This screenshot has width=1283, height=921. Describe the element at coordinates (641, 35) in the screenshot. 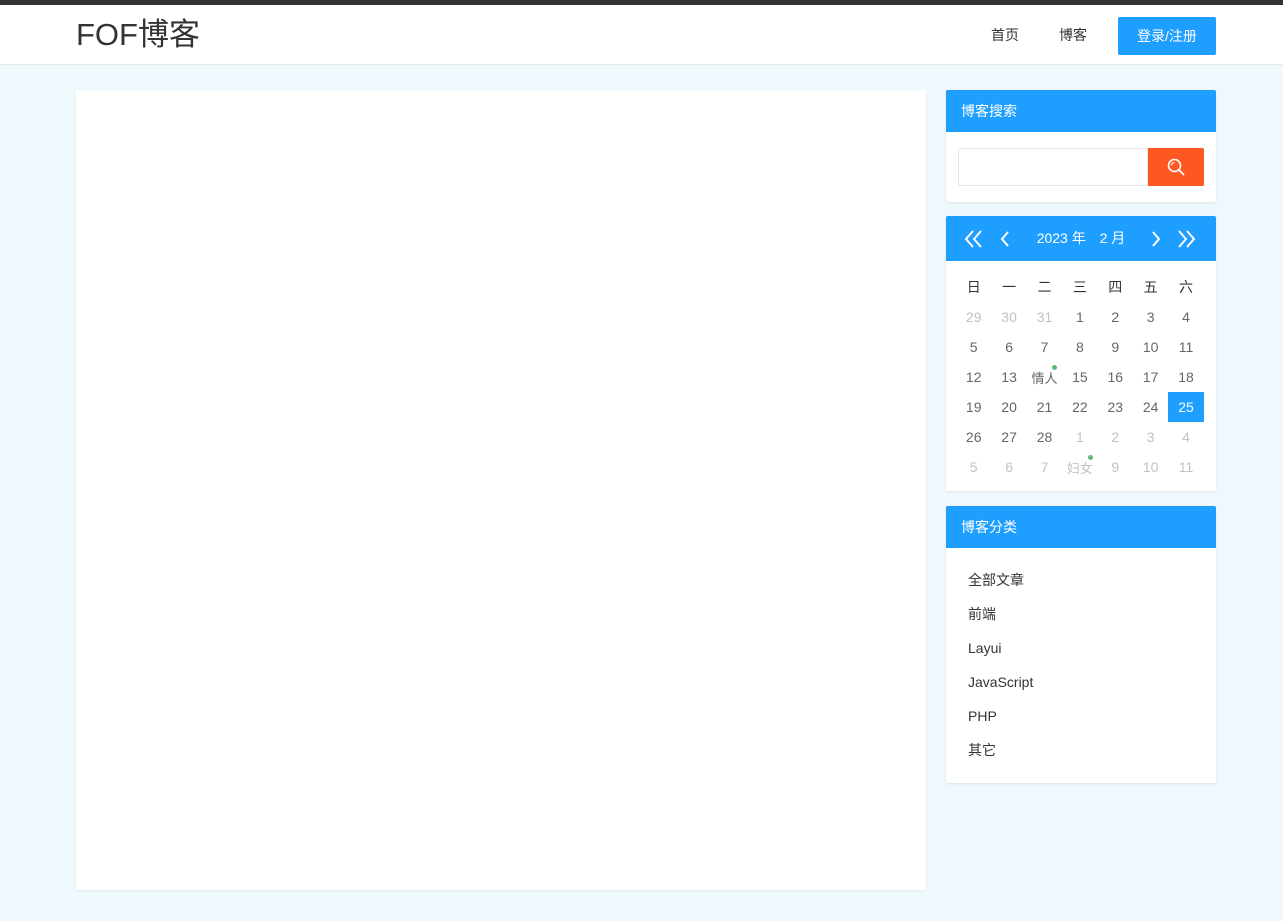

I see `header: FOF博客 首页 博客 登录/注册` at that location.